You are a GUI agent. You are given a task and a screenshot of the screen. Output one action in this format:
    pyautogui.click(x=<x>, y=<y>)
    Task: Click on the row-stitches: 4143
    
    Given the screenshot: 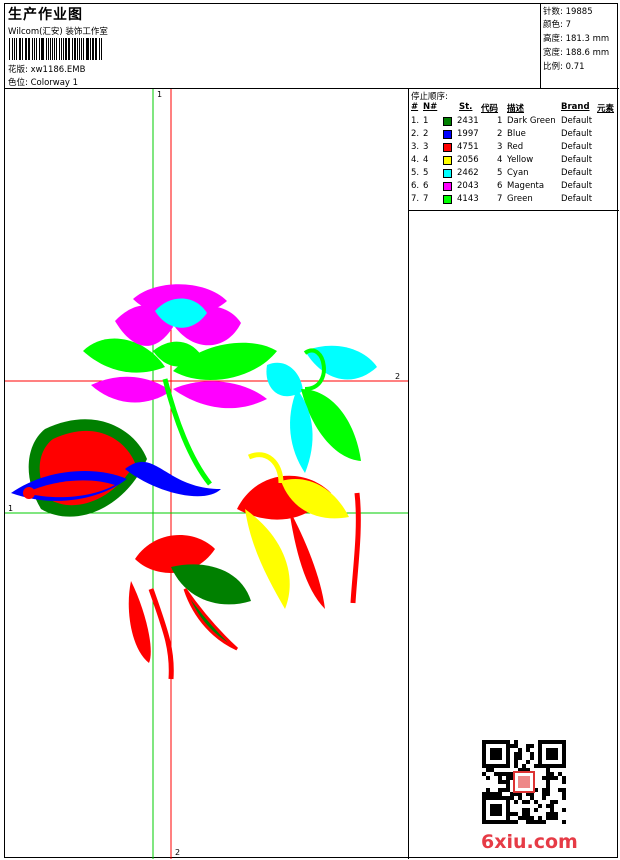 What is the action you would take?
    pyautogui.click(x=468, y=199)
    